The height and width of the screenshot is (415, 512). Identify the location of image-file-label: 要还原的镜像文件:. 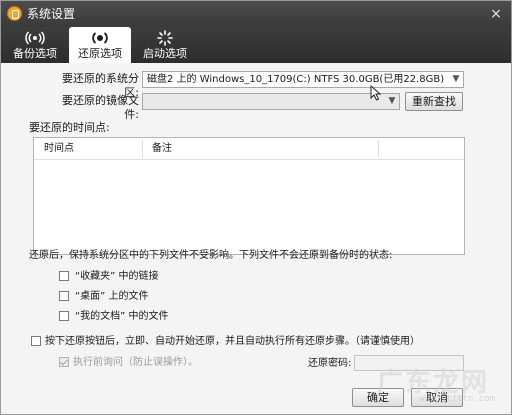
(100, 107).